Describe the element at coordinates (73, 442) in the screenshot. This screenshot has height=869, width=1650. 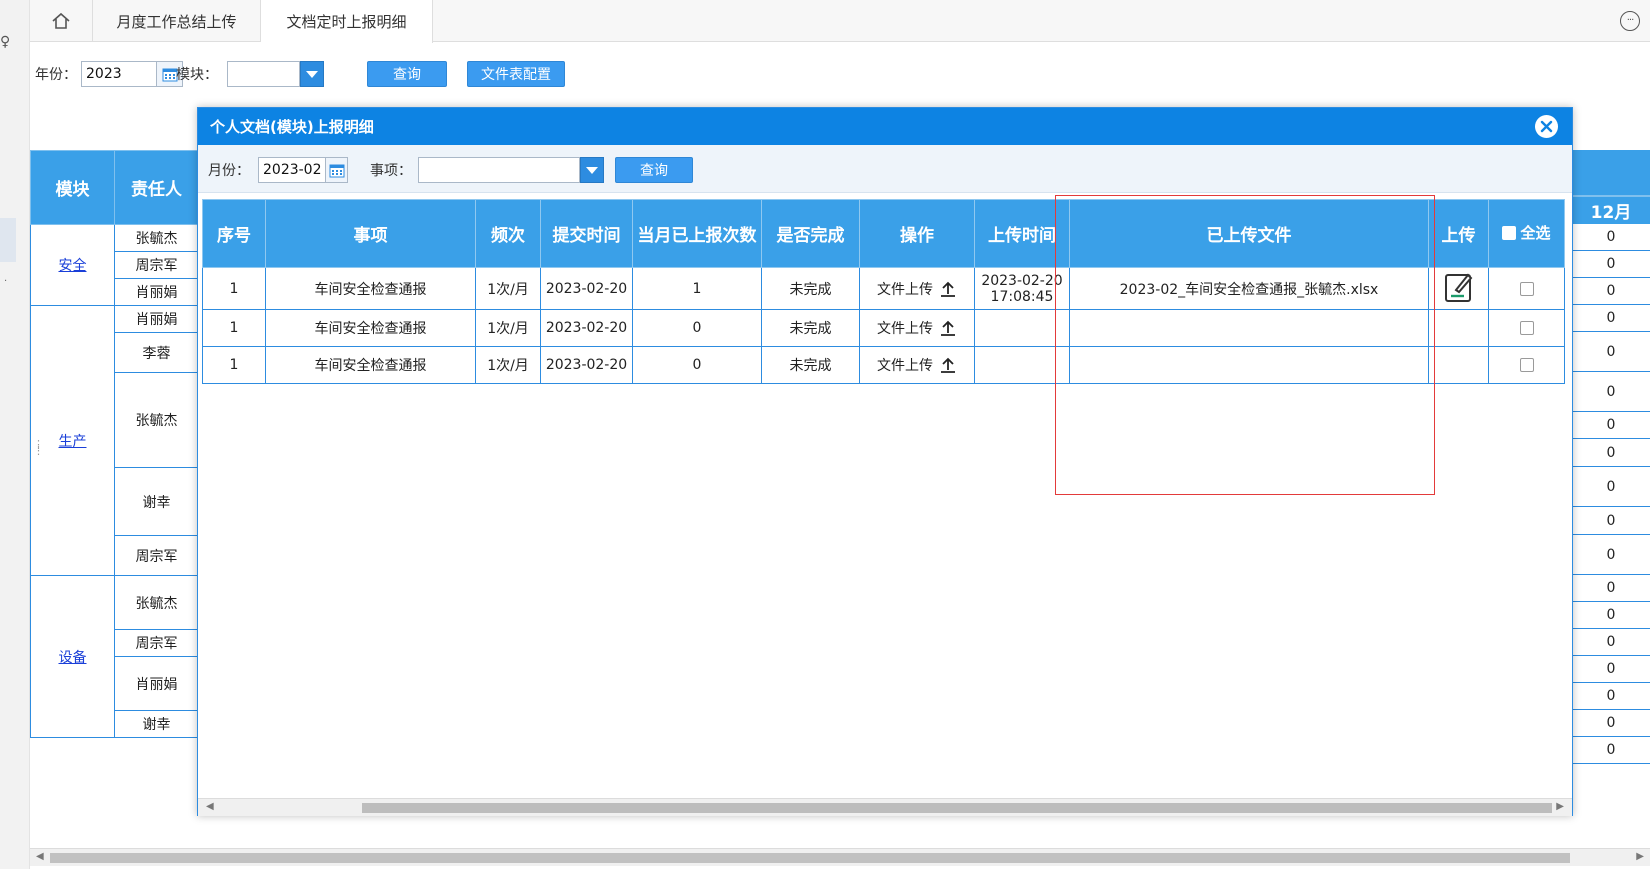
I see `module-link-production: 生产` at that location.